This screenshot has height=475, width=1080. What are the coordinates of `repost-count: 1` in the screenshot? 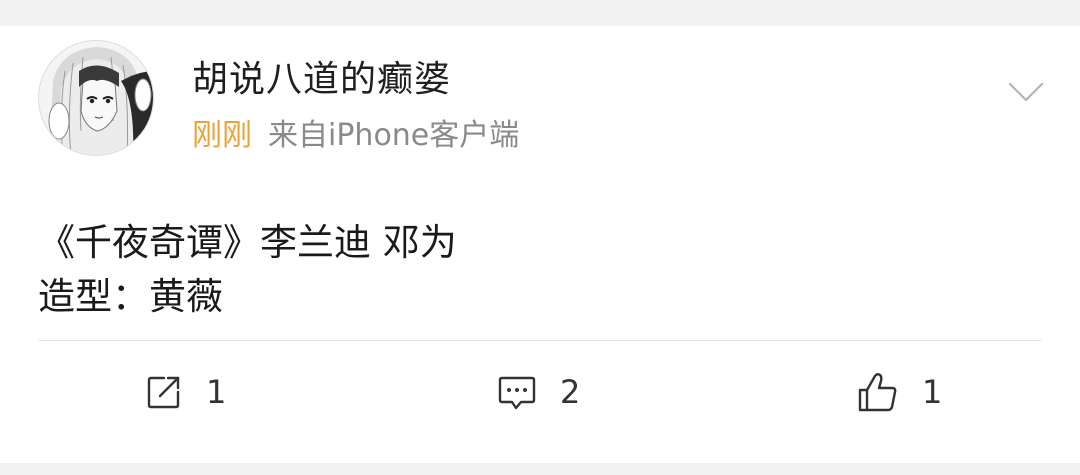 It's located at (216, 392).